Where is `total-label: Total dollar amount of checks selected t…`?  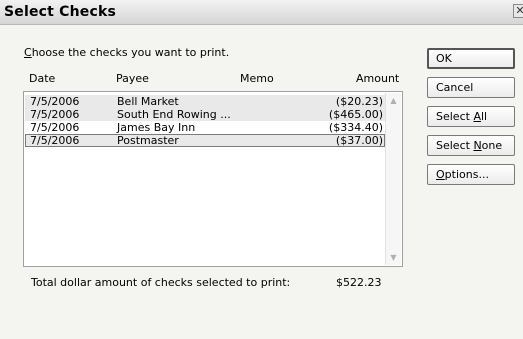
total-label: Total dollar amount of checks selected t… is located at coordinates (161, 282).